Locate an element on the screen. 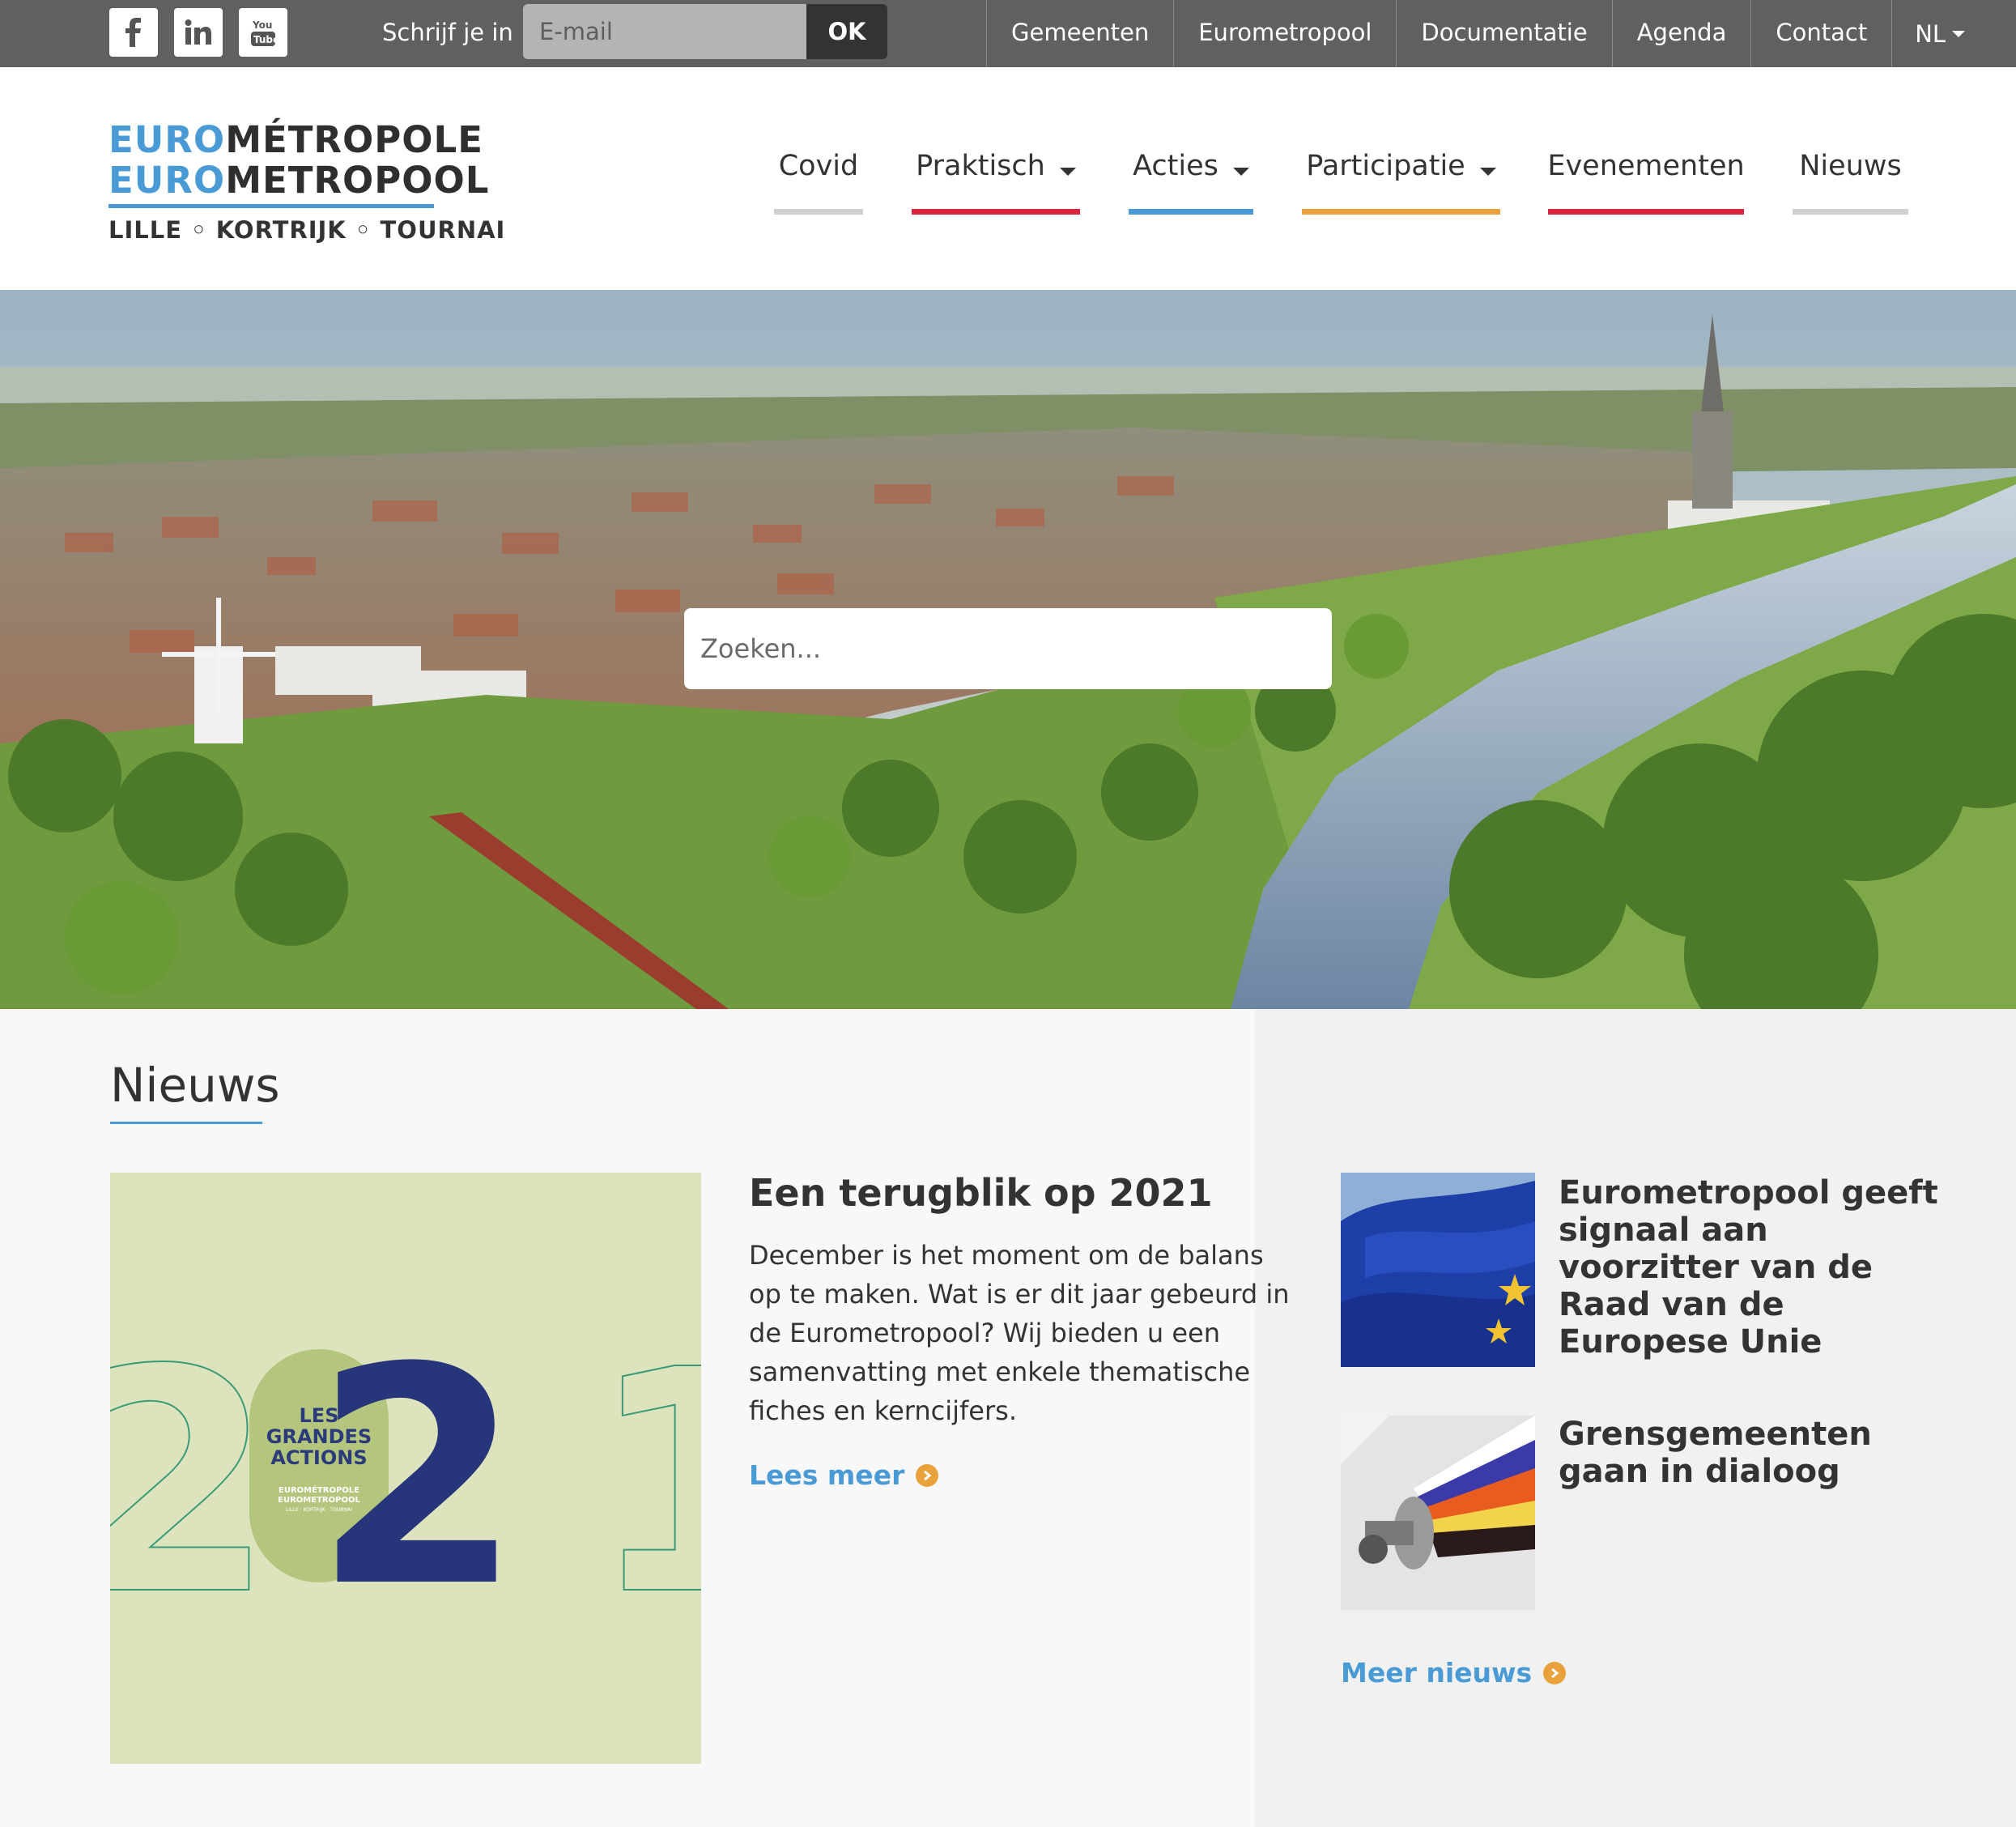 The image size is (2016, 1827). facebook-link is located at coordinates (133, 32).